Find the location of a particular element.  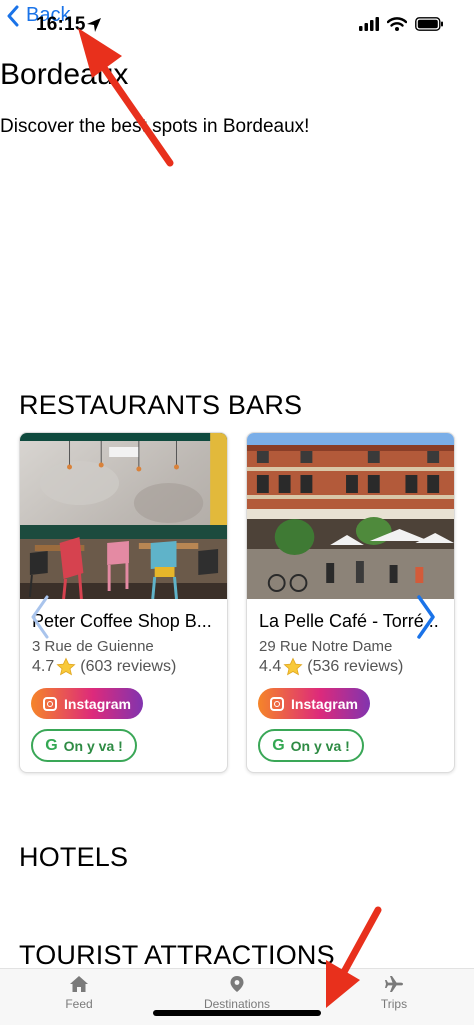

map-pin-icon is located at coordinates (237, 984).